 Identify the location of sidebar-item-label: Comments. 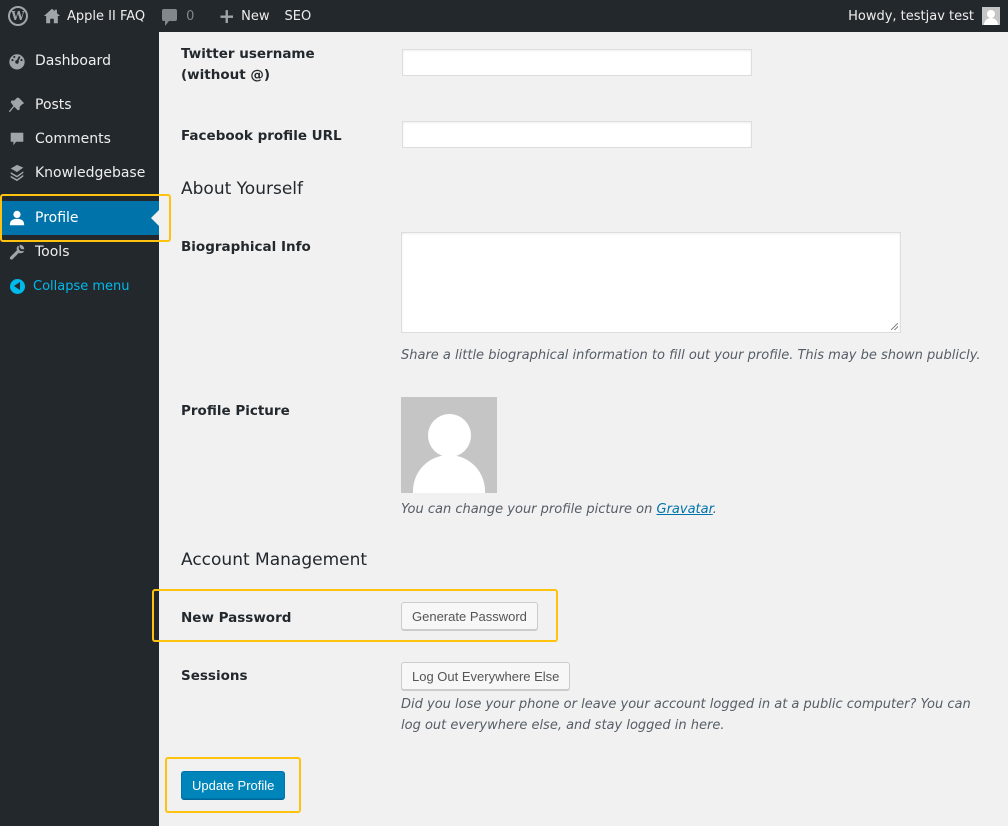
(73, 139).